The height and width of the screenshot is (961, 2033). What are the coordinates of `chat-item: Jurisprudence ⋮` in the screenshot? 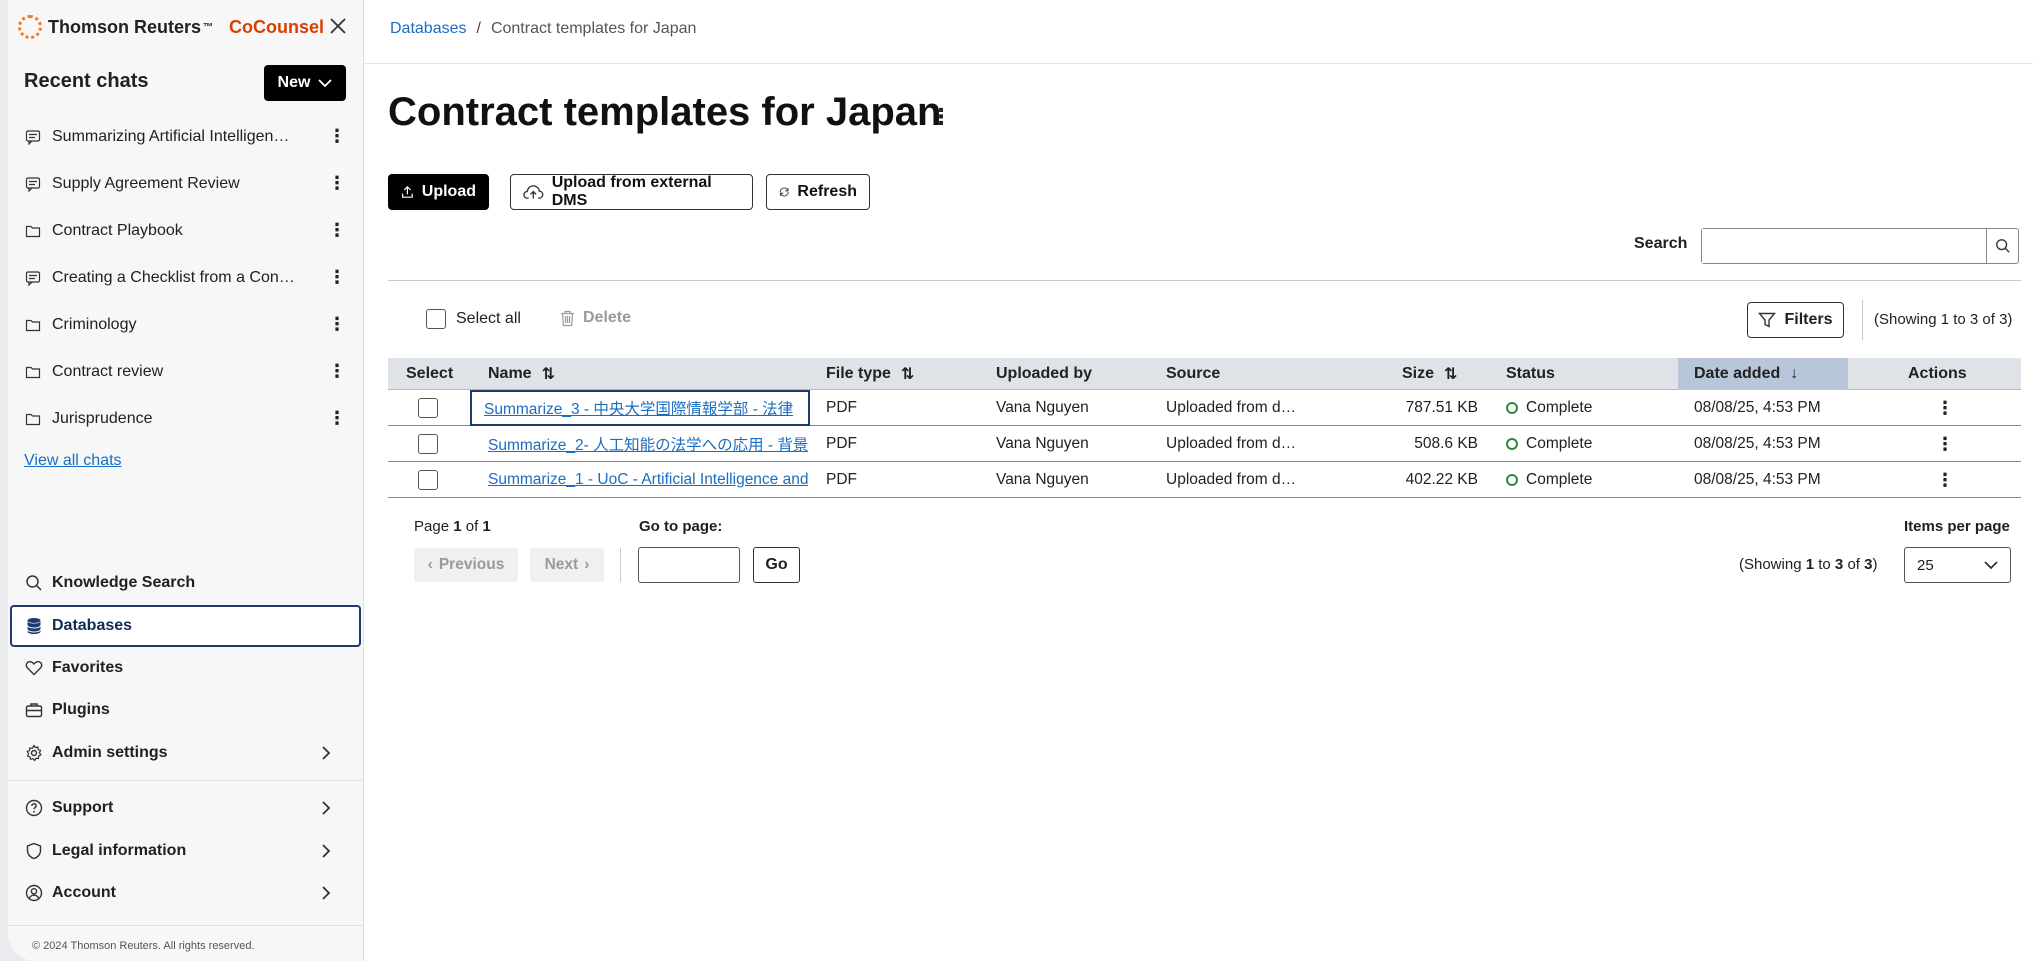 It's located at (185, 418).